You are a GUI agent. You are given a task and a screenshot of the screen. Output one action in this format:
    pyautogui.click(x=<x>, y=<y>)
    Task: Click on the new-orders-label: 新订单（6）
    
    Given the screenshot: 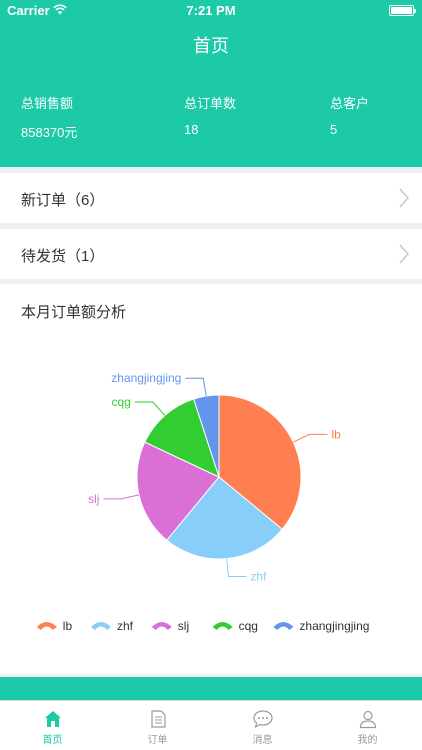 What is the action you would take?
    pyautogui.click(x=63, y=200)
    